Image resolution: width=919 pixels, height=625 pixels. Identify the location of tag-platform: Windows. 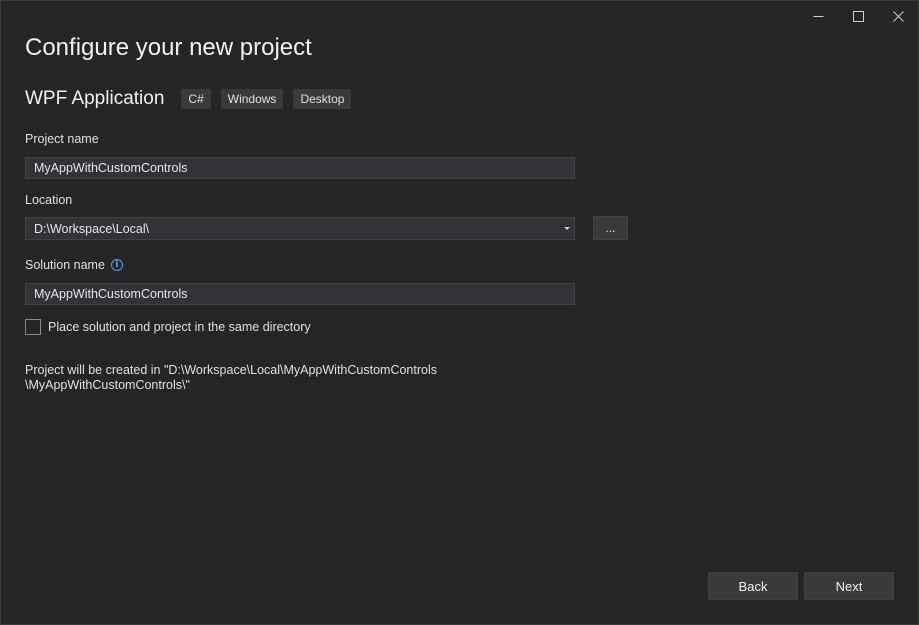
(252, 99).